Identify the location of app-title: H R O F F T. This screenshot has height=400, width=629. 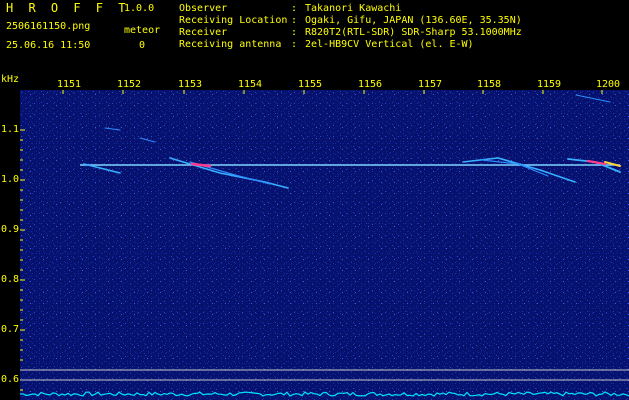
(68, 8).